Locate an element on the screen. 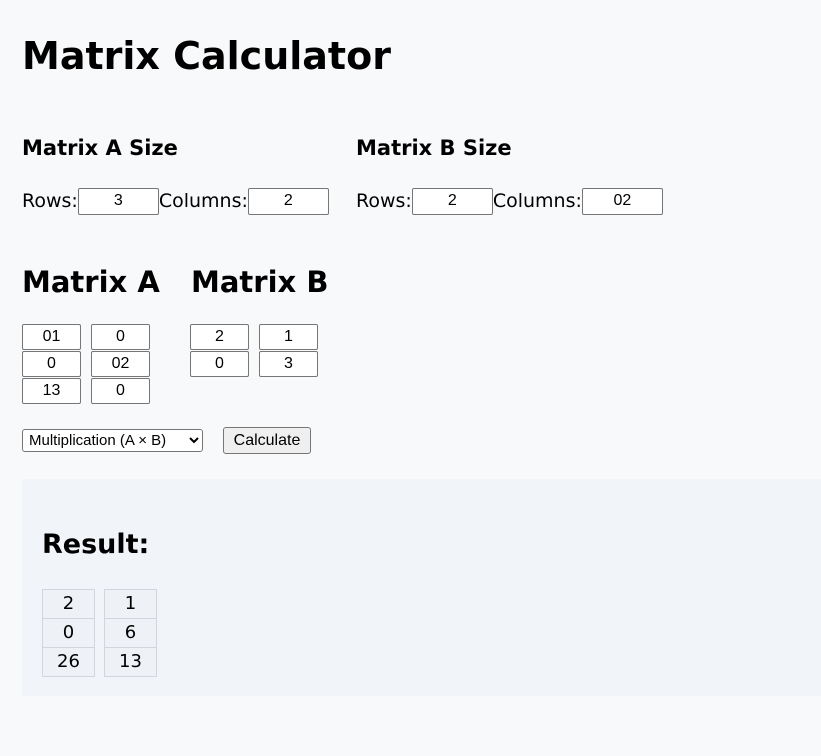 This screenshot has width=821, height=756. matrix-a-size-row: Rows: Columns: is located at coordinates (175, 201).